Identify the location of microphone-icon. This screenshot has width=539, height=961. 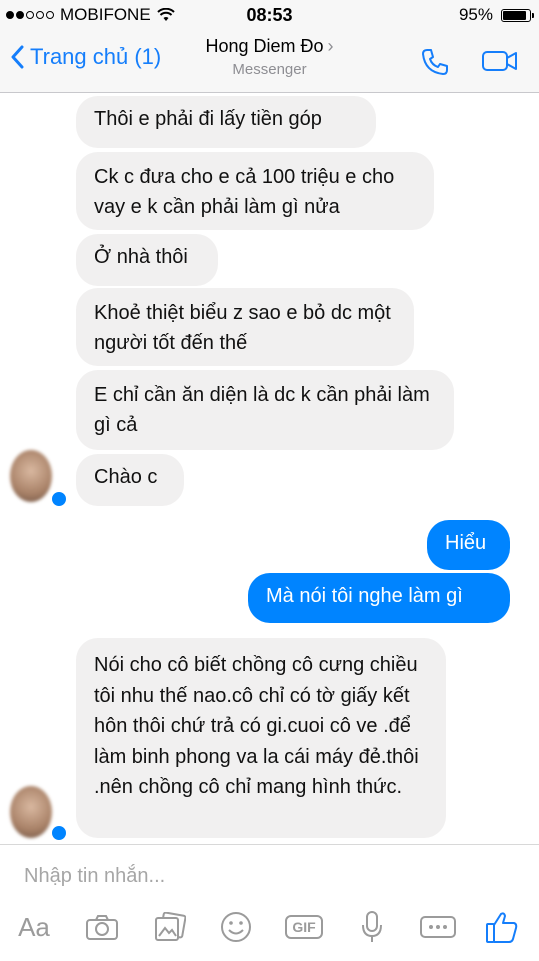
(372, 927).